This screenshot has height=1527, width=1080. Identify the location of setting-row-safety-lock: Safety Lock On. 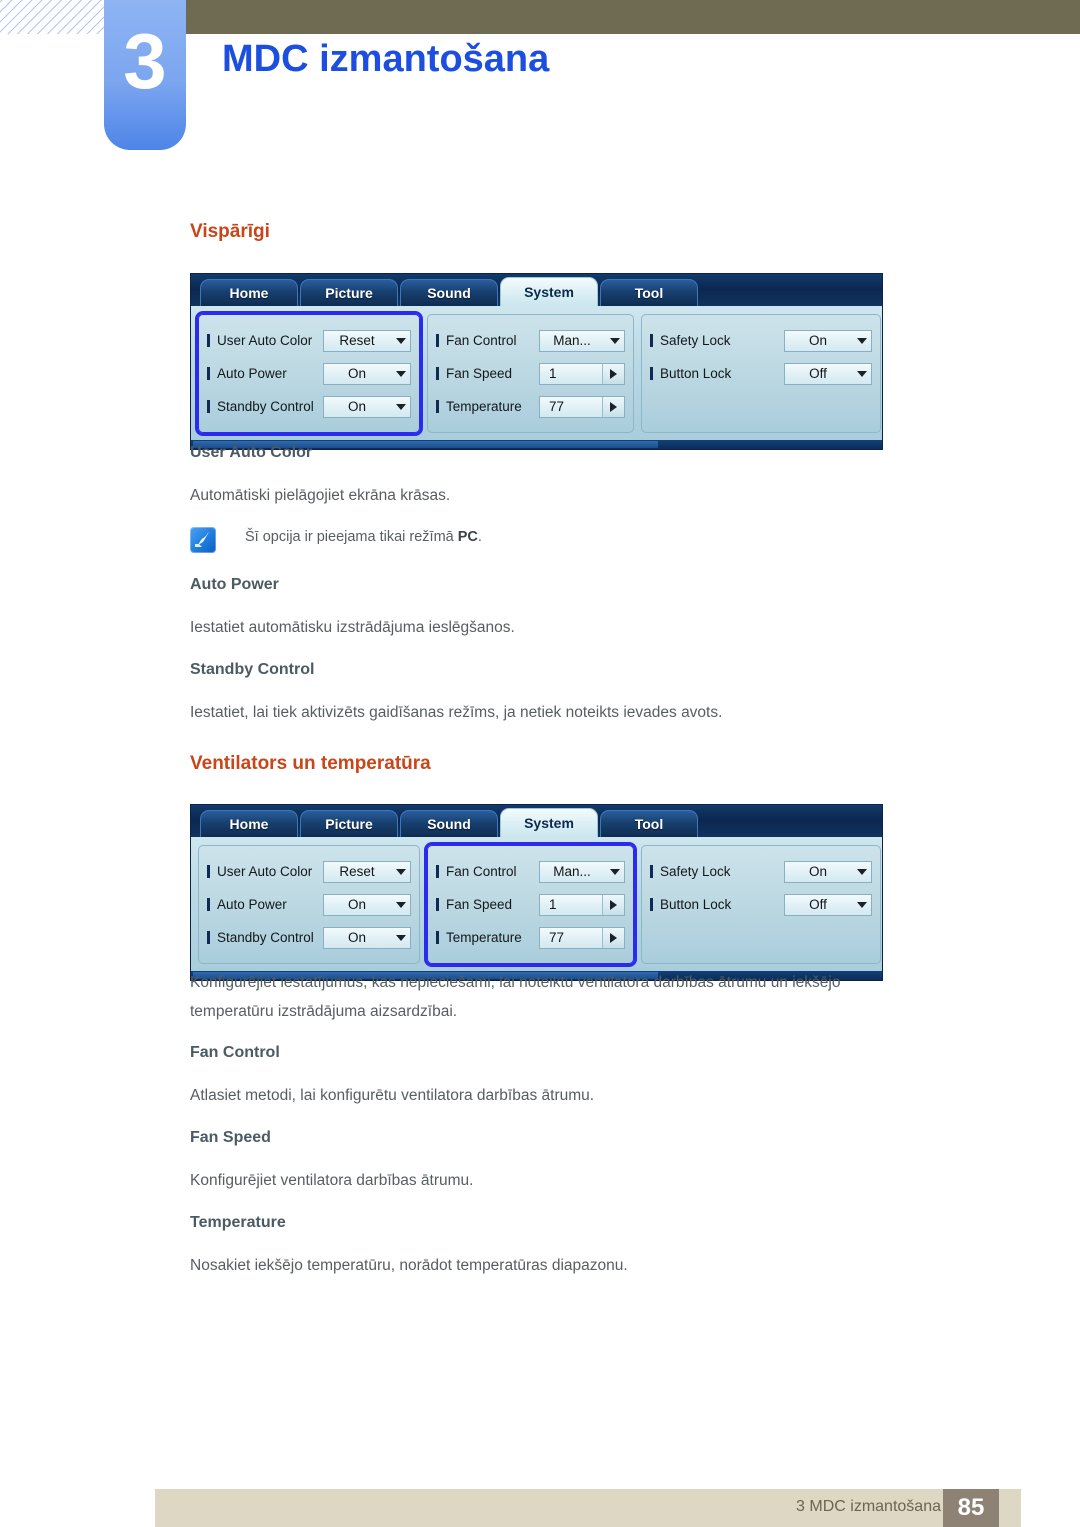
(761, 340).